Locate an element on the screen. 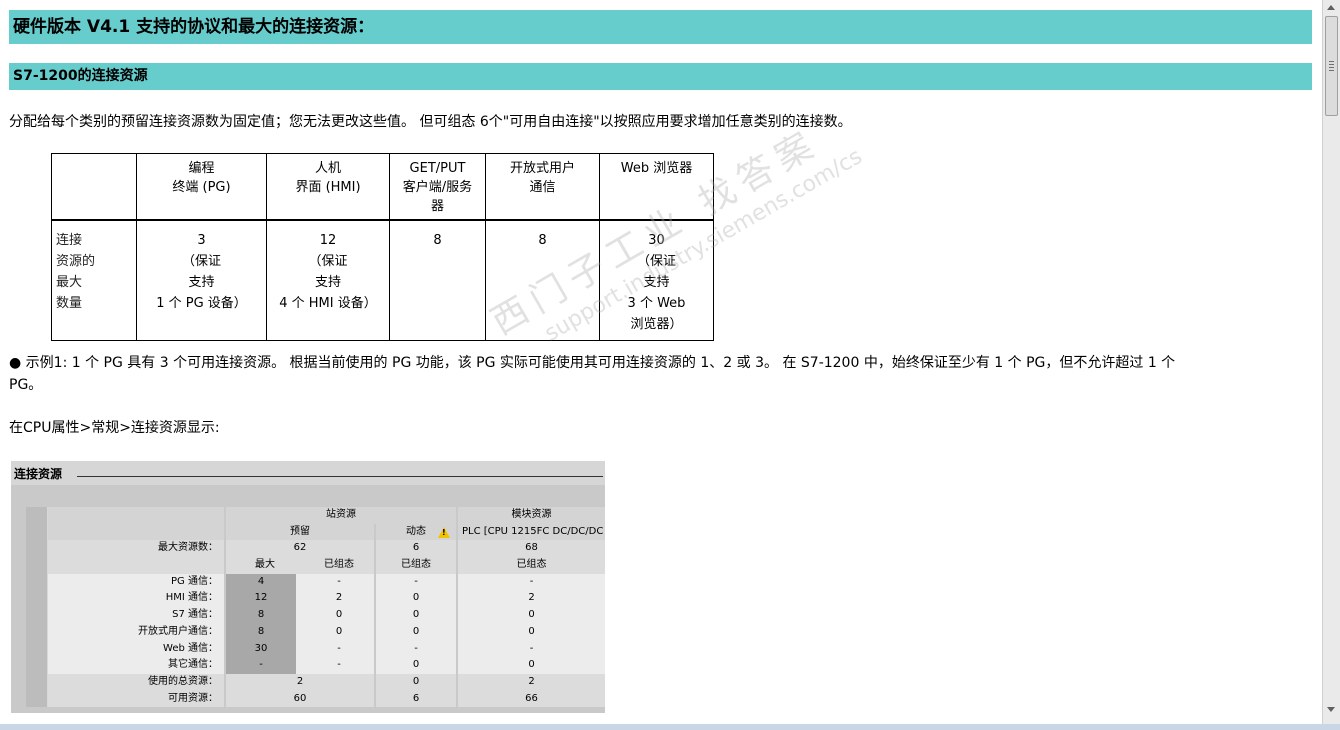 The height and width of the screenshot is (730, 1340). scroll-up-arrow-icon is located at coordinates (1331, 7).